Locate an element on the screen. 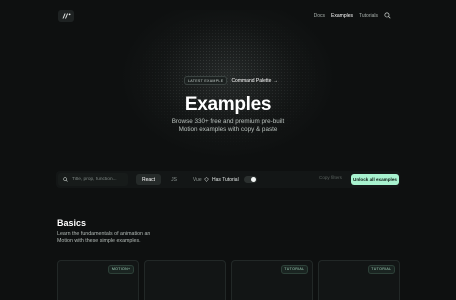  latest-example-badge: LATEST EXAMPLE is located at coordinates (206, 80).